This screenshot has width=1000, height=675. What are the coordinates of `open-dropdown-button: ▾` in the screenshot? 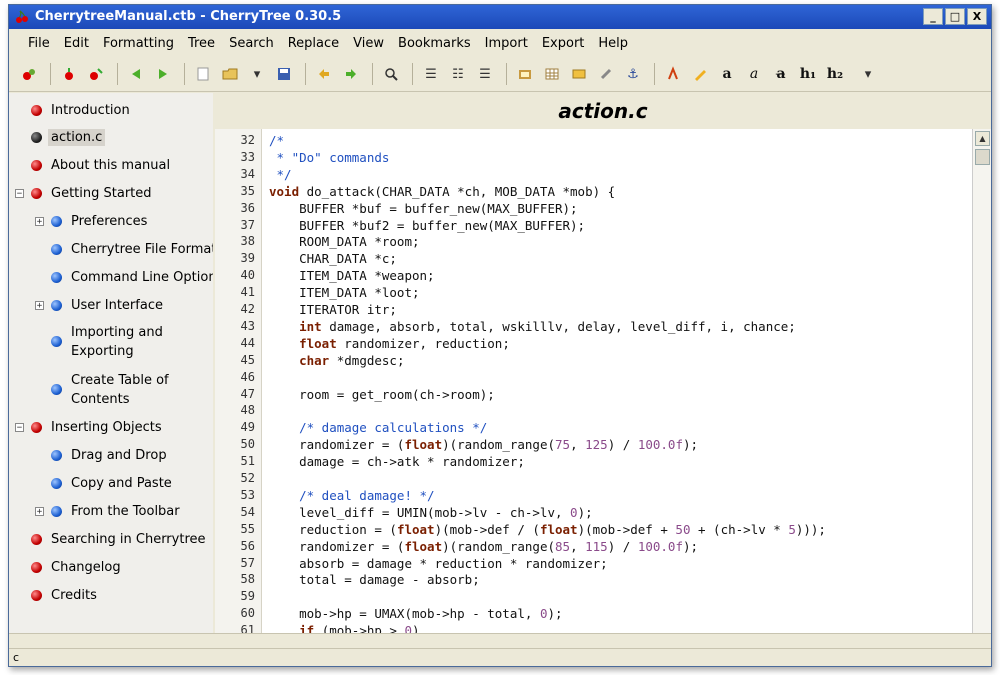 It's located at (257, 74).